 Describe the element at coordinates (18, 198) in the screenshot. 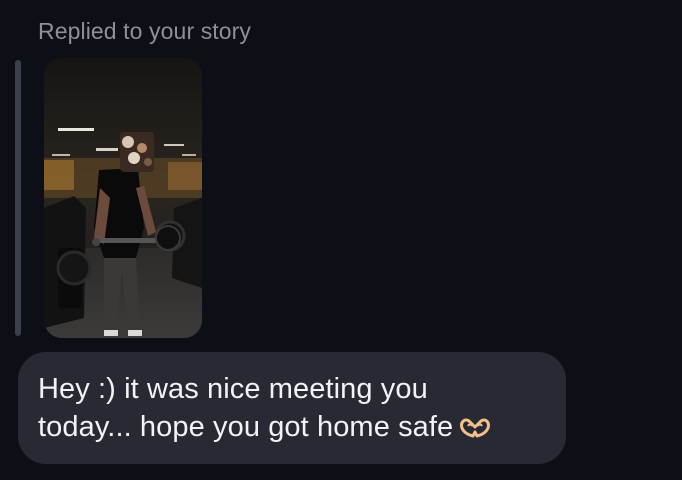

I see `reply-quote-bar` at that location.